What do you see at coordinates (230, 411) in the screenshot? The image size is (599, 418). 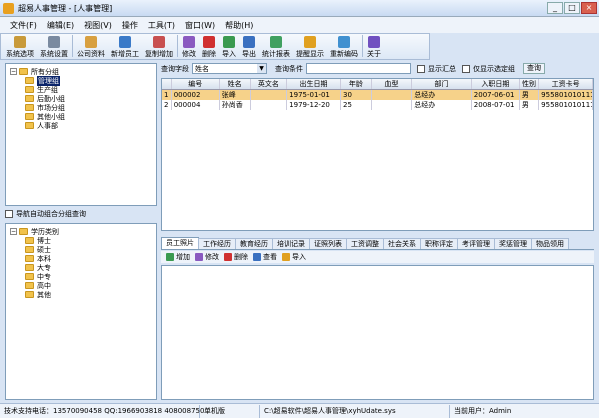 I see `status-mode: 单机版` at bounding box center [230, 411].